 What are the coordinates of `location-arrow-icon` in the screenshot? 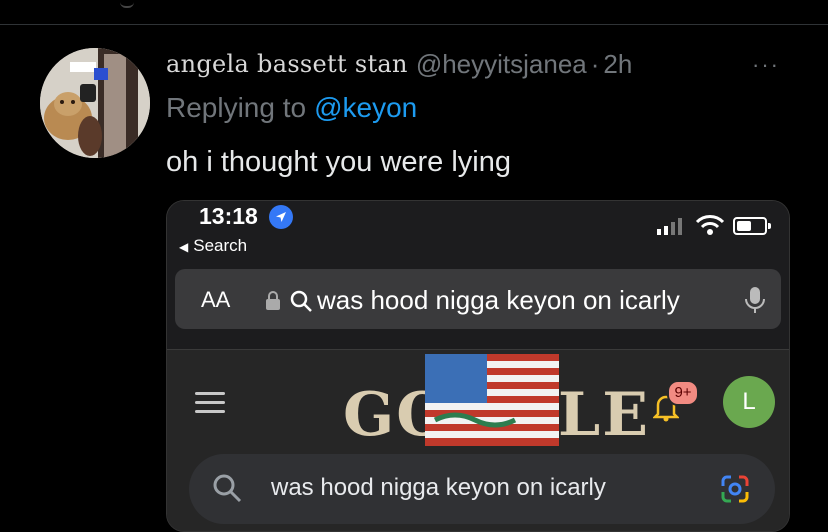 It's located at (281, 217).